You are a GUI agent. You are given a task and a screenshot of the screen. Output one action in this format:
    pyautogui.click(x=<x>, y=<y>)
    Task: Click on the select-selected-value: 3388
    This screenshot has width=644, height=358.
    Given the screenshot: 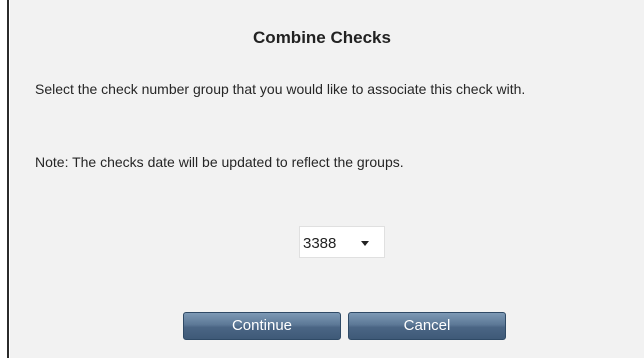 What is the action you would take?
    pyautogui.click(x=320, y=243)
    